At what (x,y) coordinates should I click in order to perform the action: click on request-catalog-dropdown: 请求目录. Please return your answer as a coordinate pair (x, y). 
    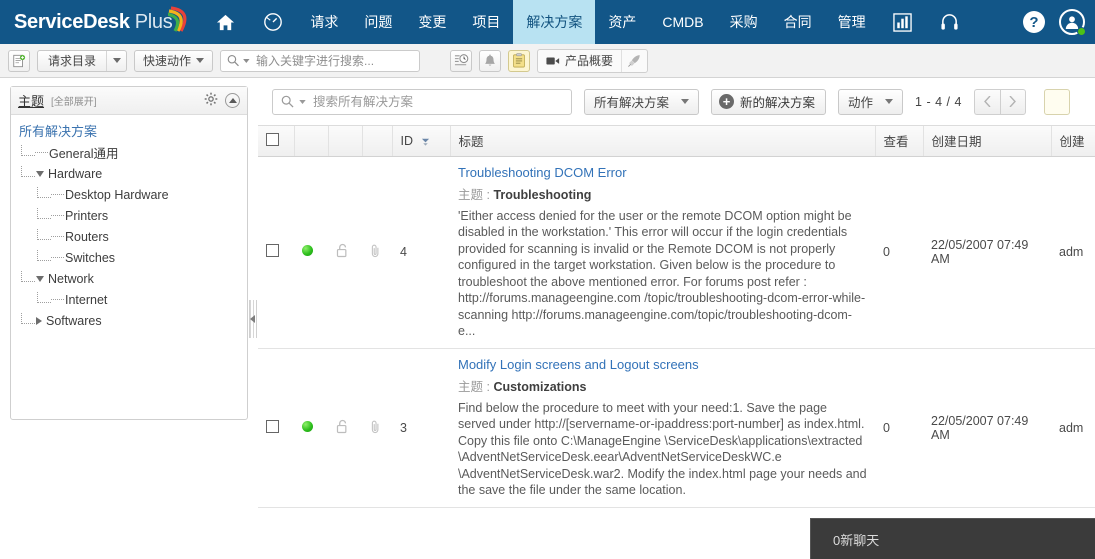
    Looking at the image, I should click on (82, 60).